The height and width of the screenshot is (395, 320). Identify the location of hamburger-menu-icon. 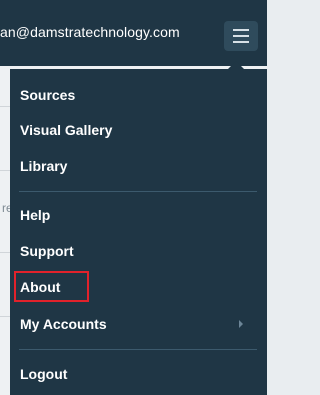
(241, 36).